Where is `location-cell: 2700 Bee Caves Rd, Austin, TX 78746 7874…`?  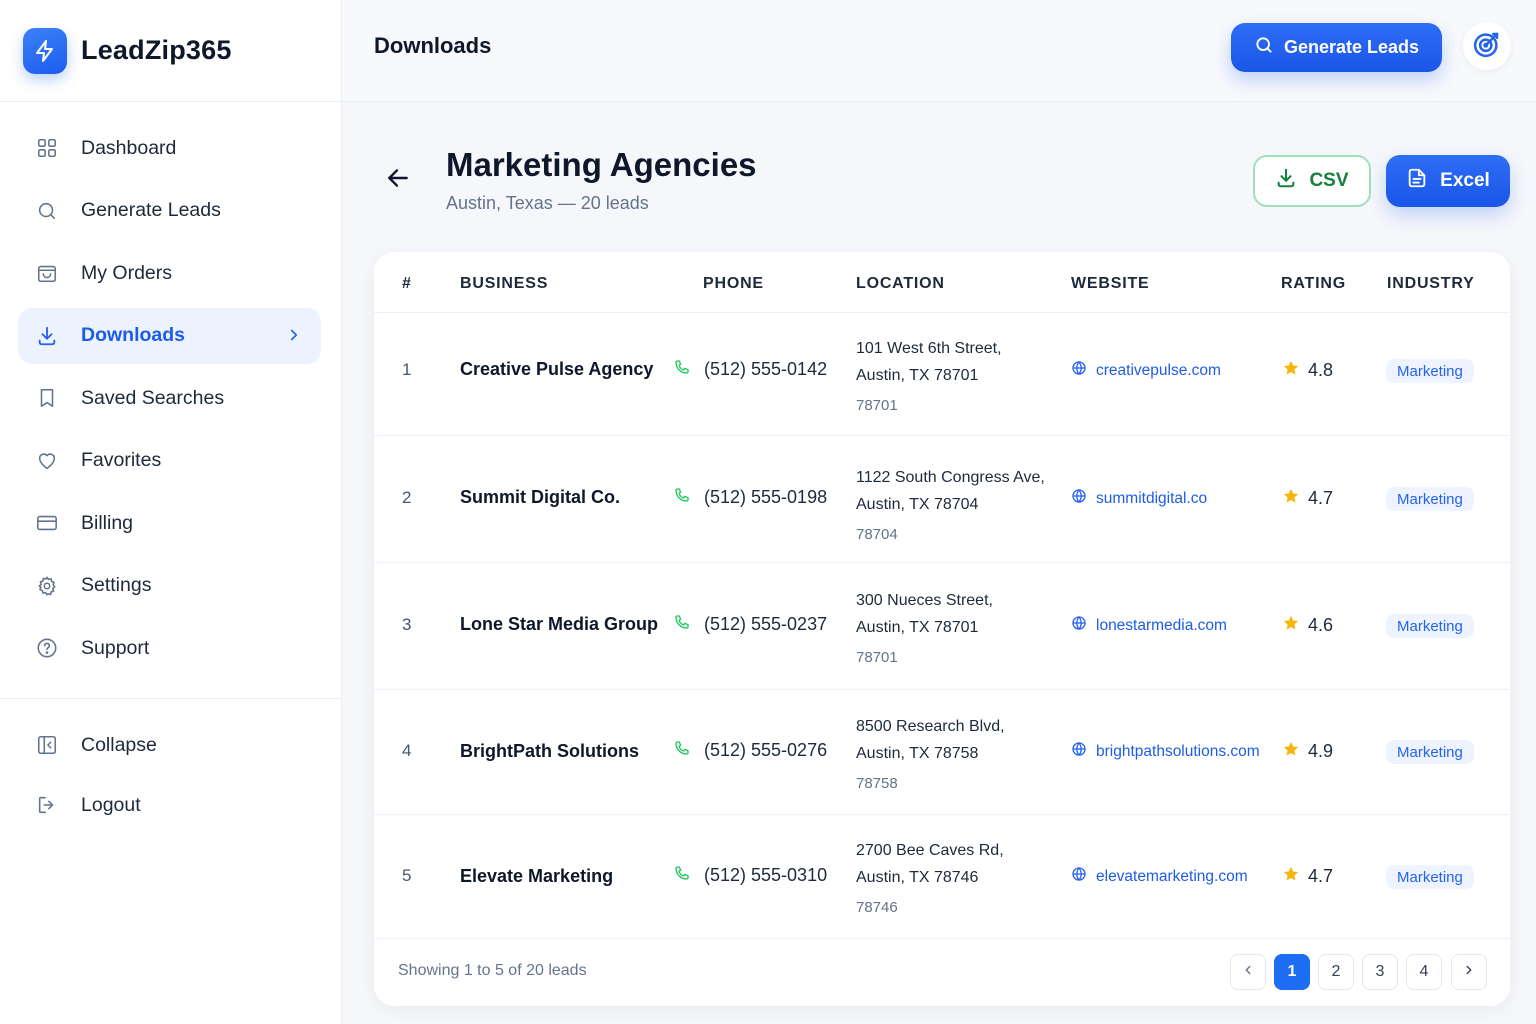
location-cell: 2700 Bee Caves Rd, Austin, TX 78746 7874… is located at coordinates (930, 879).